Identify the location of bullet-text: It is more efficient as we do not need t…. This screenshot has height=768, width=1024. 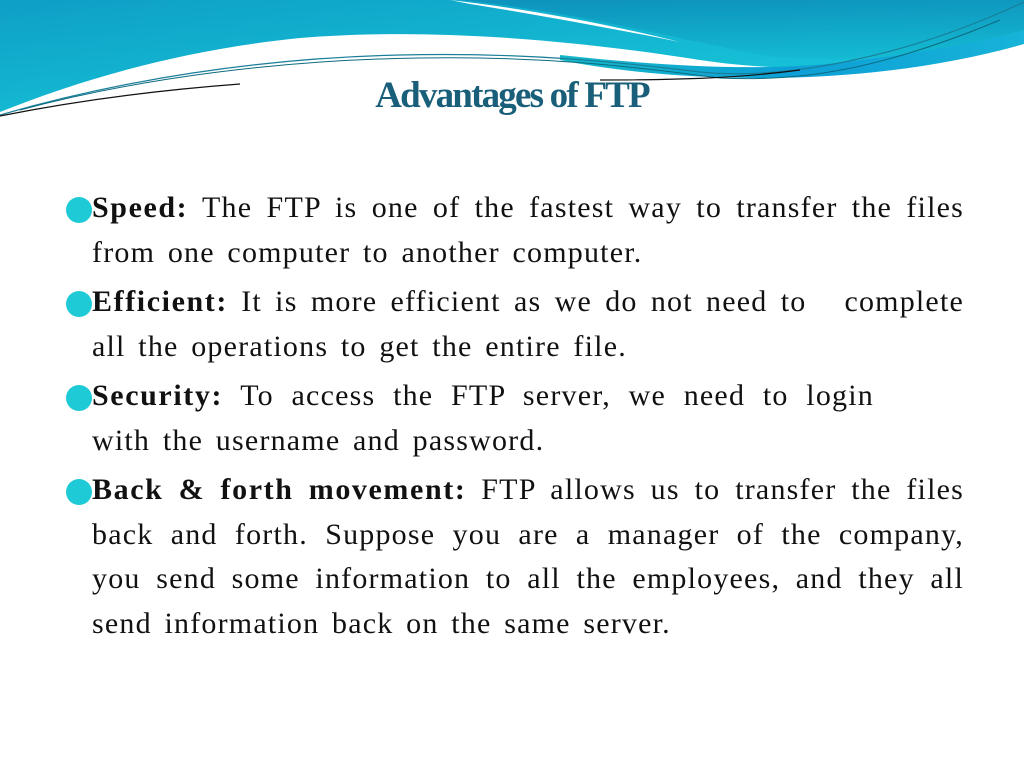
(524, 301).